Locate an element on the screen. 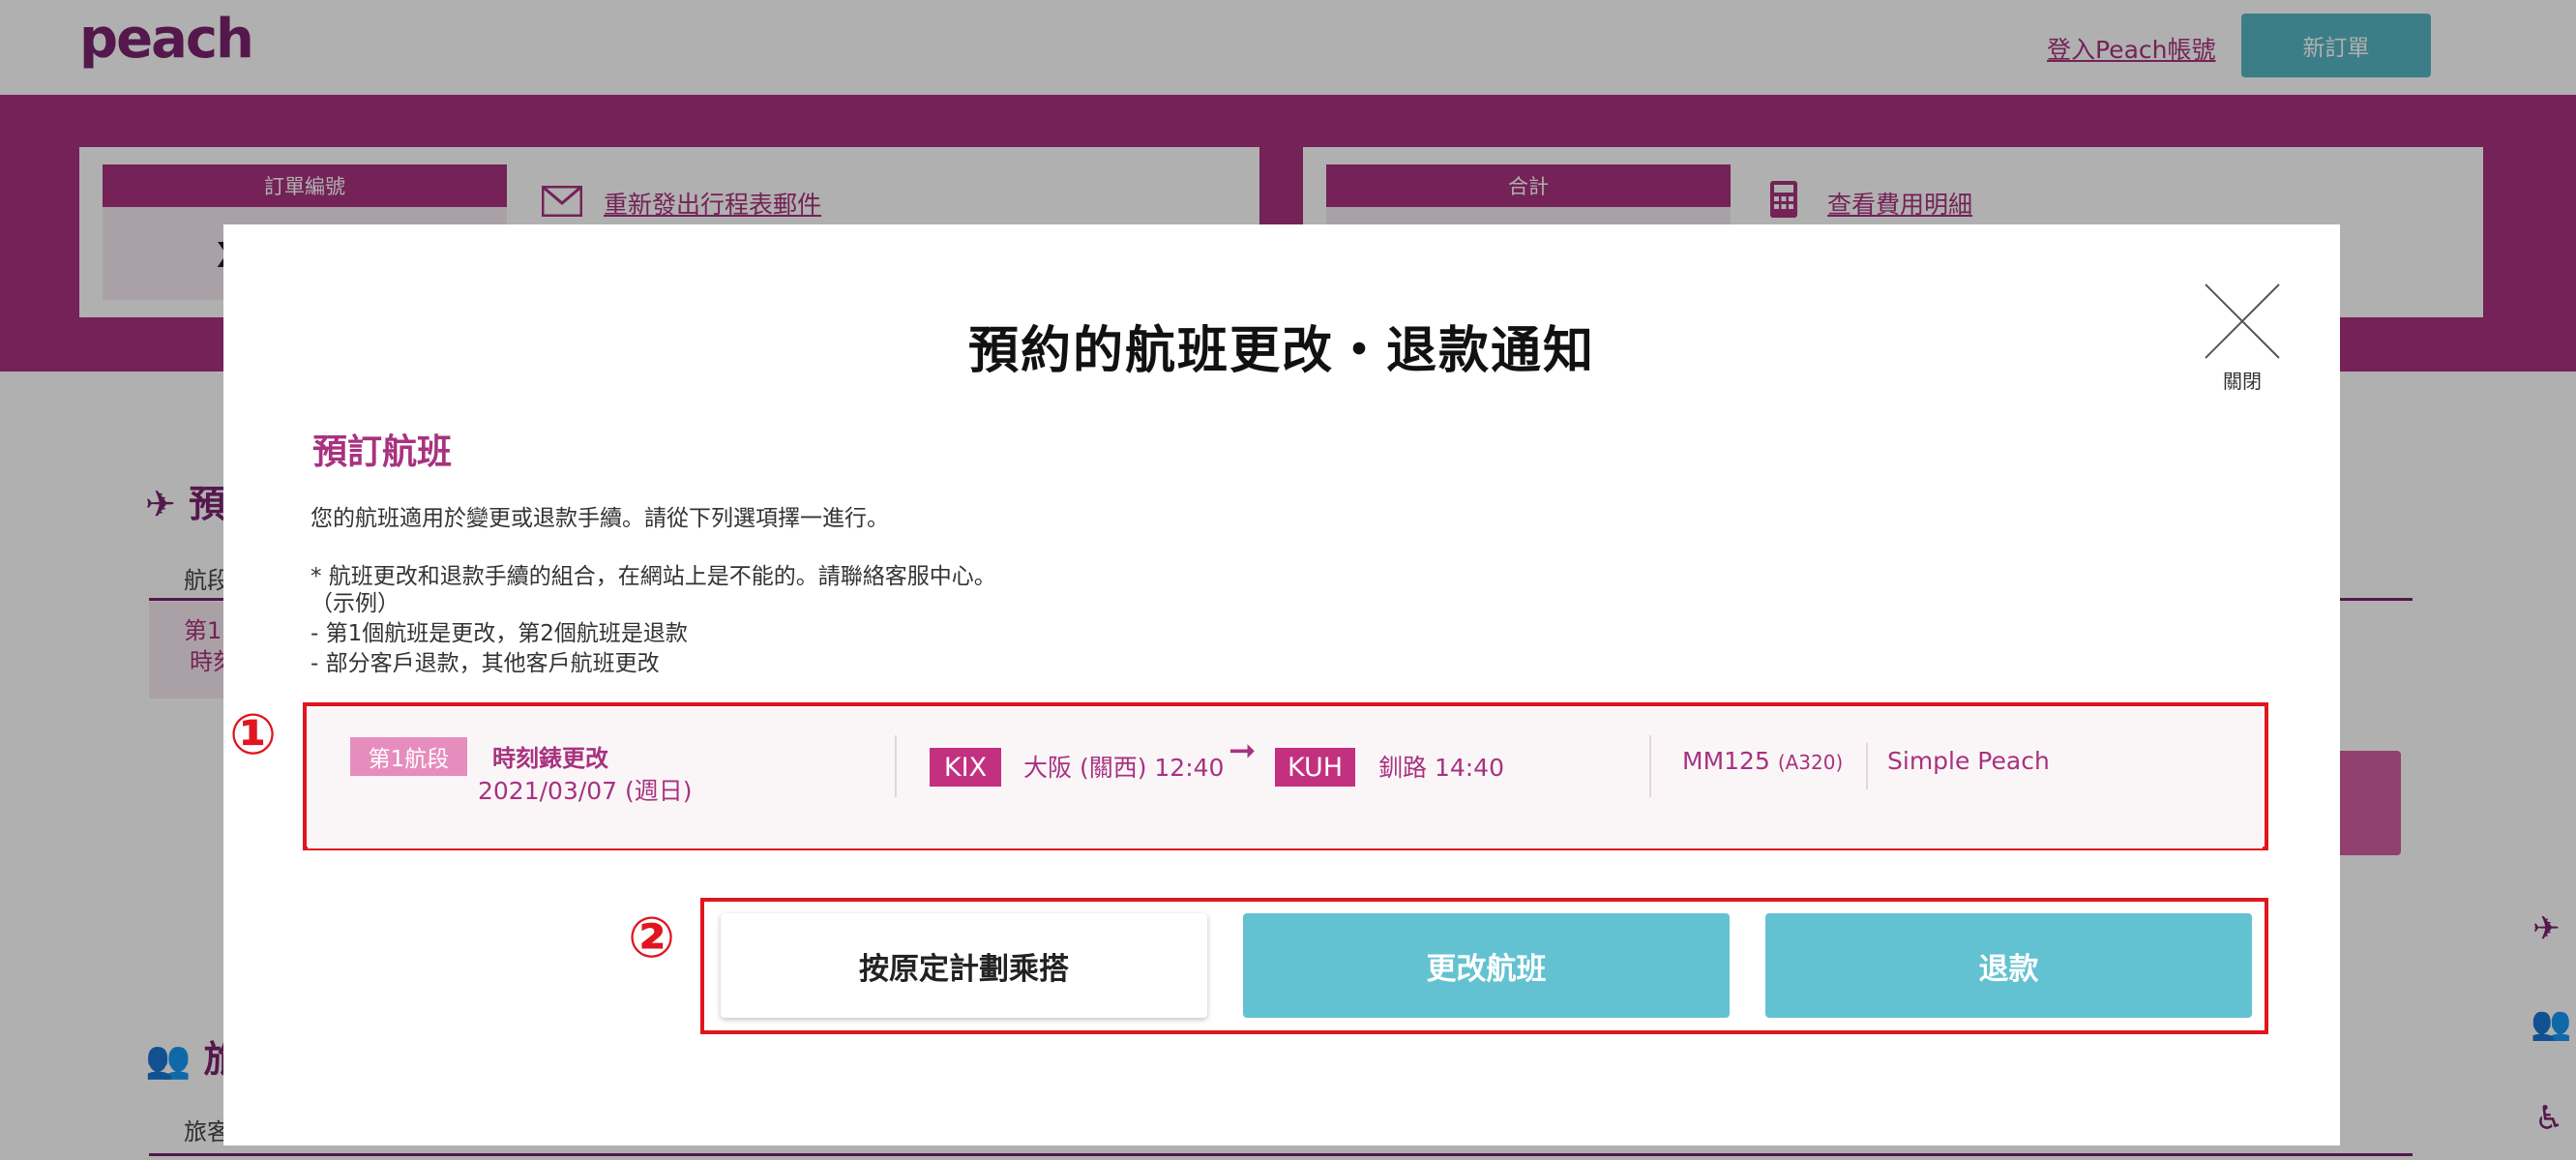 The image size is (2576, 1160). destination-info: 釧路 14:40 is located at coordinates (1441, 768).